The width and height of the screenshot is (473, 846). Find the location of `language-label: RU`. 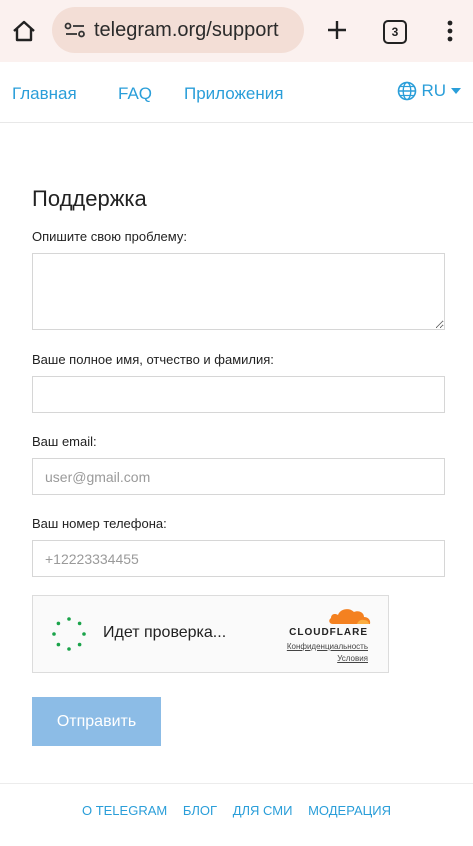

language-label: RU is located at coordinates (433, 90).